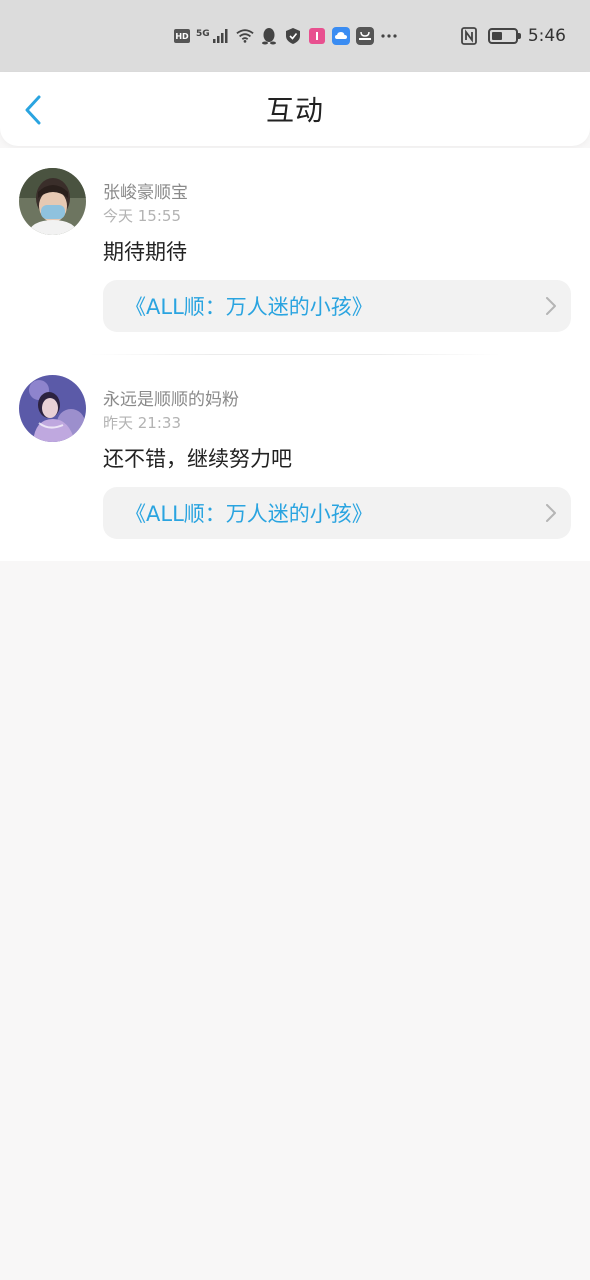  Describe the element at coordinates (546, 36) in the screenshot. I see `status-time: 5:46` at that location.